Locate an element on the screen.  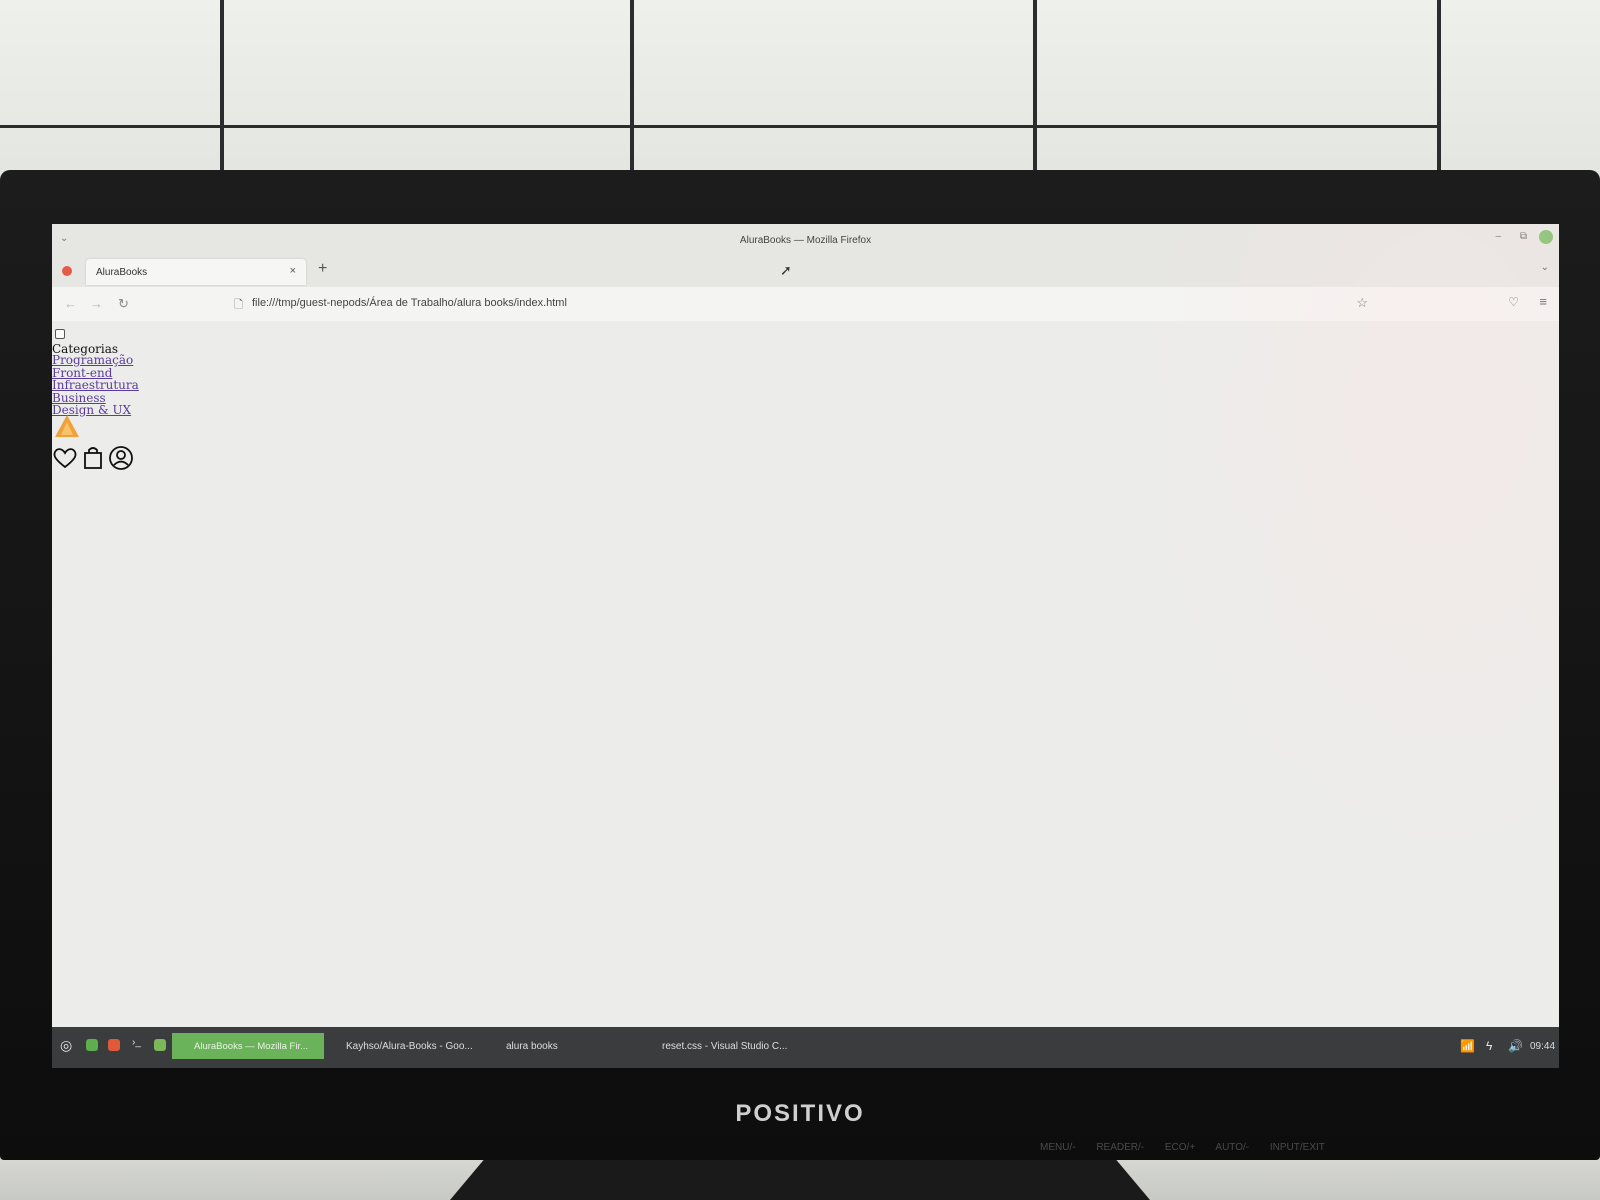
monitor-osd-buttons: MENU/- READER/- ECO/+ AUTO/- INPUT/EXIT is located at coordinates (1182, 1147).